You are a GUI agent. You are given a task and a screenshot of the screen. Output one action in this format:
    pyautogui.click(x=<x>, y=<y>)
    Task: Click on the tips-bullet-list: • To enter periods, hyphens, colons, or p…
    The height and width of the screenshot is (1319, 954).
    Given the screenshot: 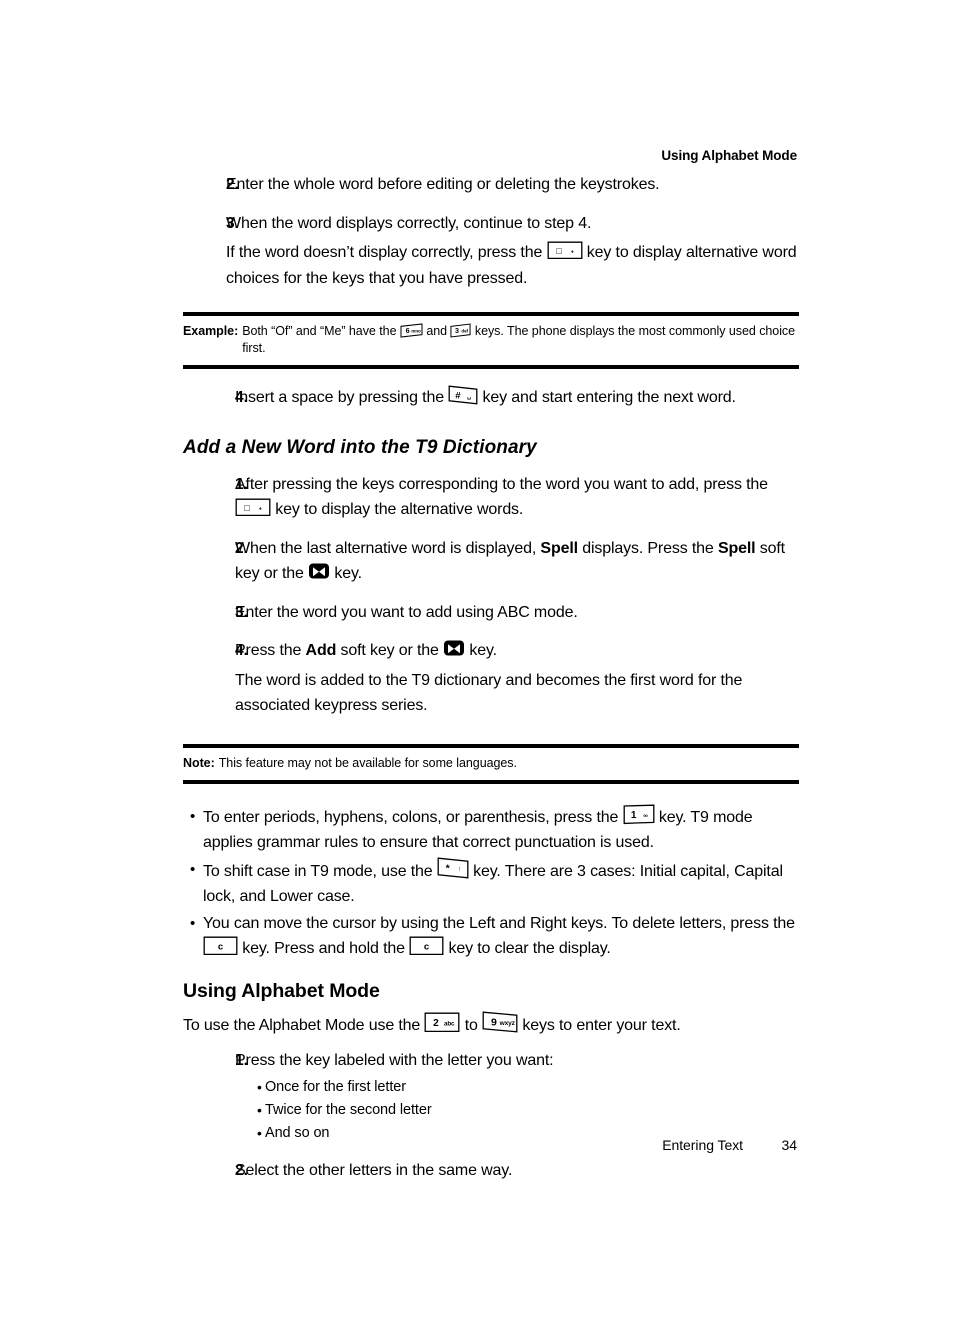 What is the action you would take?
    pyautogui.click(x=491, y=883)
    